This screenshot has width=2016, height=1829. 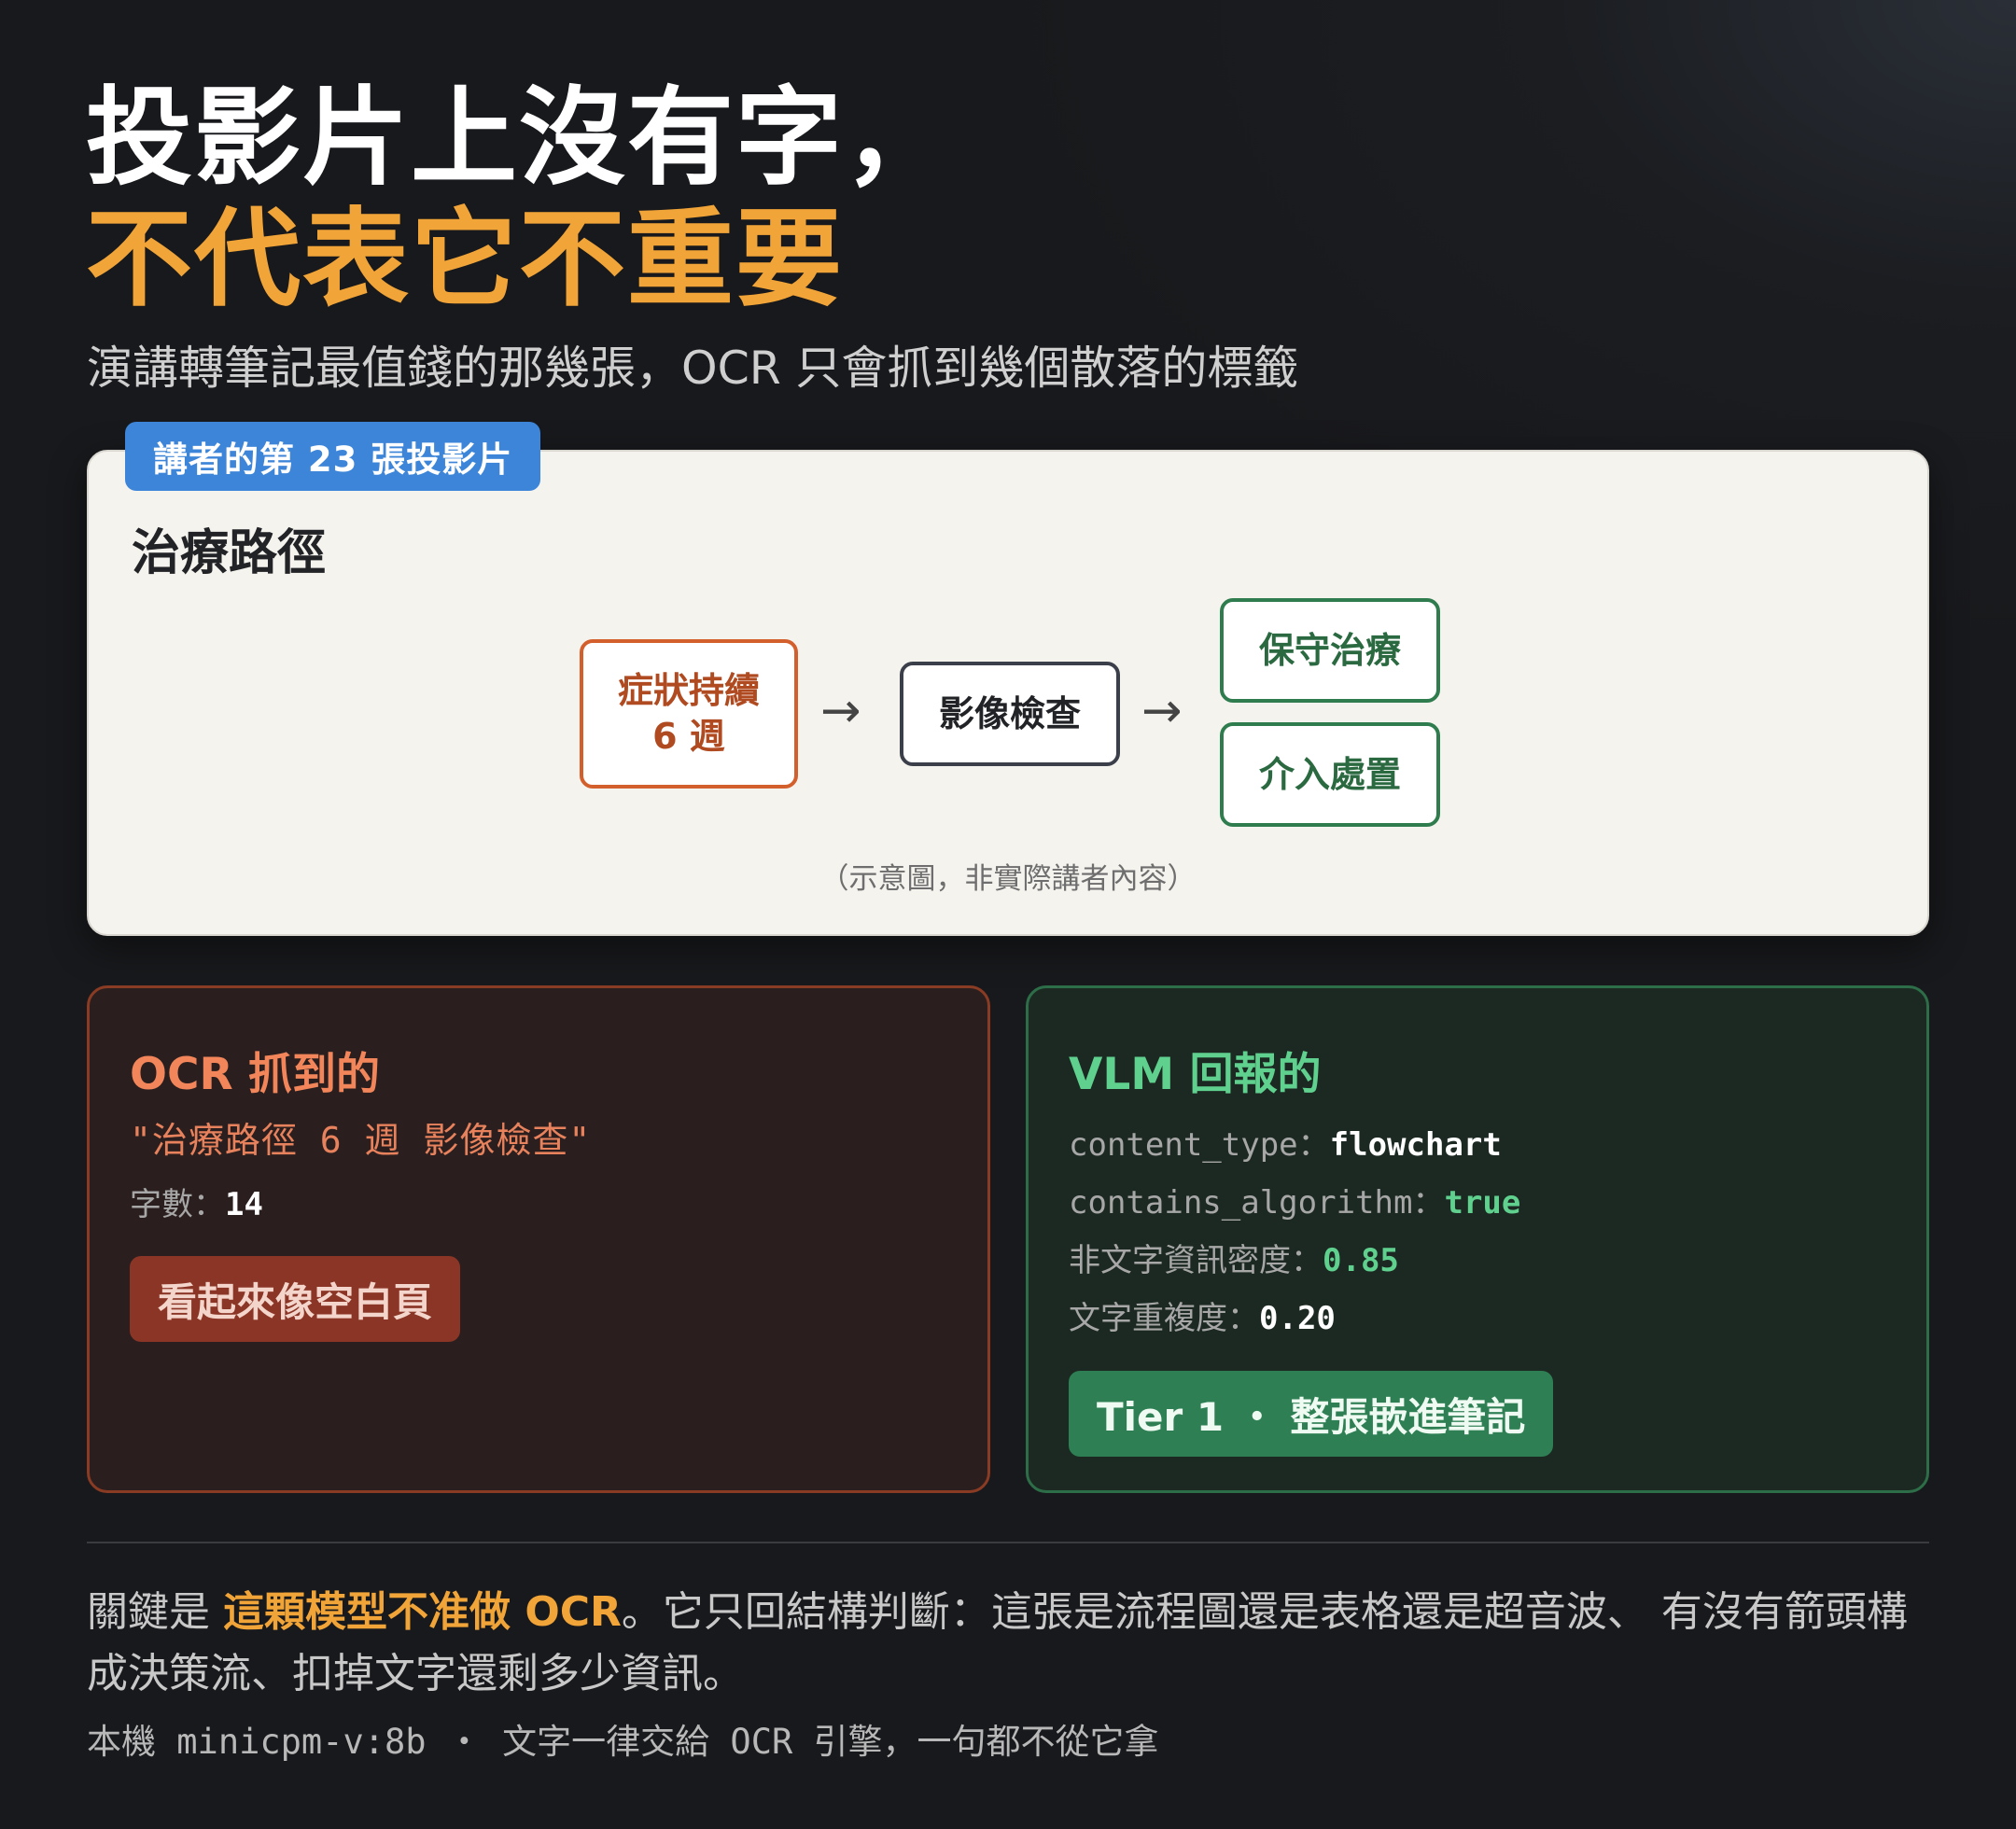 I want to click on vlm-row-key: 非文字資訊密度：, so click(x=1196, y=1261).